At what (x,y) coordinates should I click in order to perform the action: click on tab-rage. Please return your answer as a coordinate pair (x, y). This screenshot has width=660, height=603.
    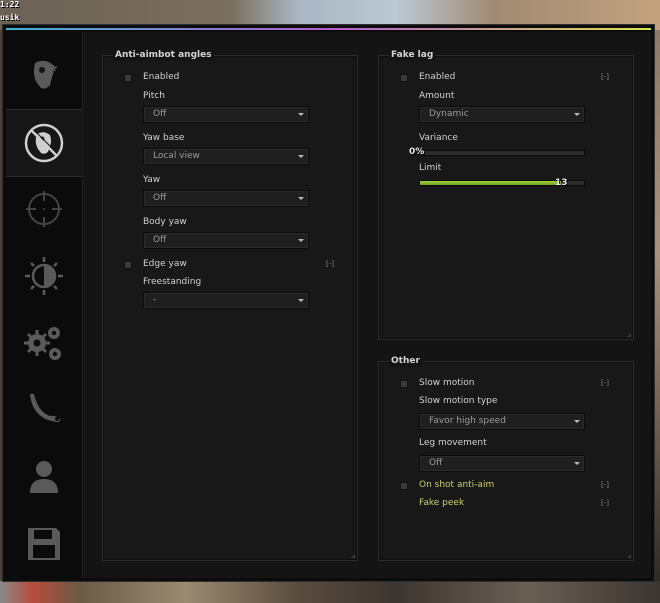
    Looking at the image, I should click on (44, 75).